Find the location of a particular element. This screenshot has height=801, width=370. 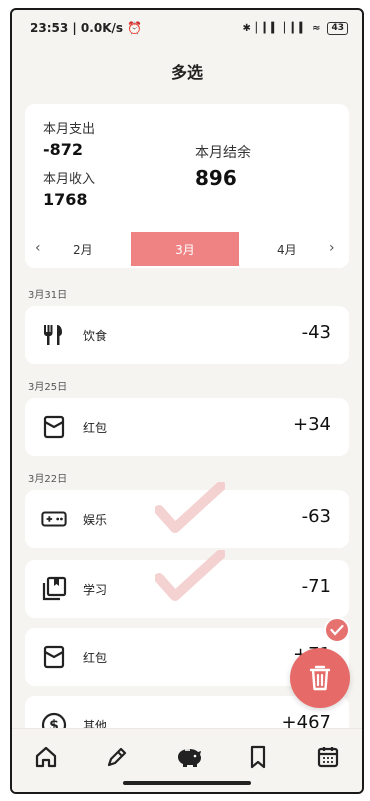

record-row: 红包 +34 is located at coordinates (187, 427).